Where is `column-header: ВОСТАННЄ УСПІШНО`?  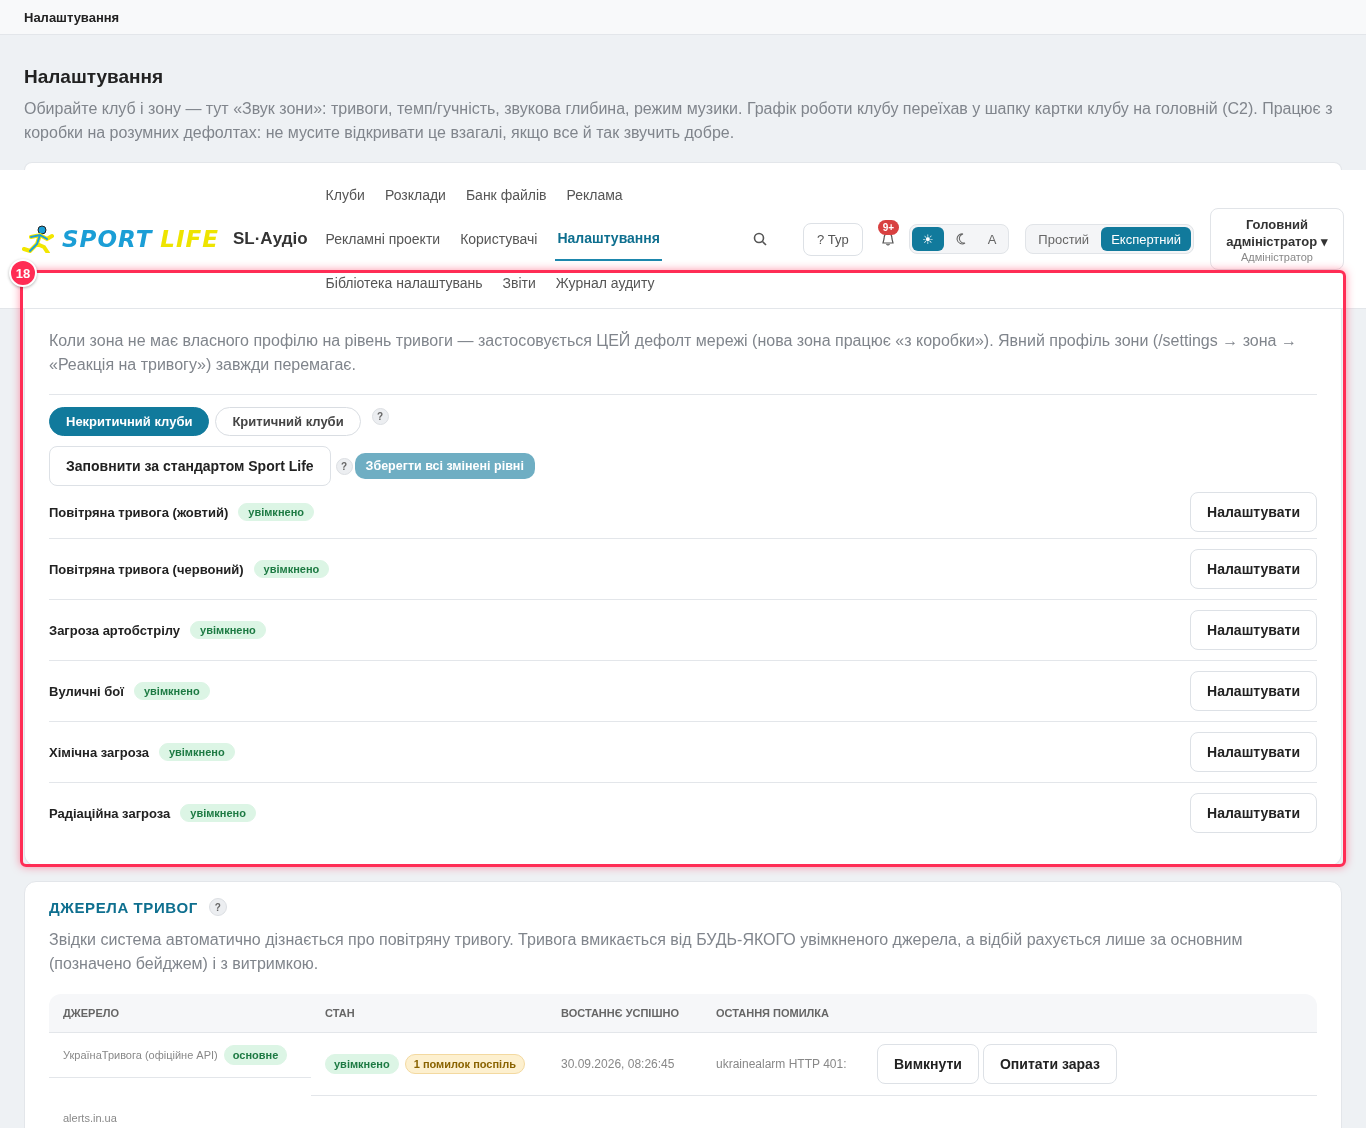
column-header: ВОСТАННЄ УСПІШНО is located at coordinates (624, 1013).